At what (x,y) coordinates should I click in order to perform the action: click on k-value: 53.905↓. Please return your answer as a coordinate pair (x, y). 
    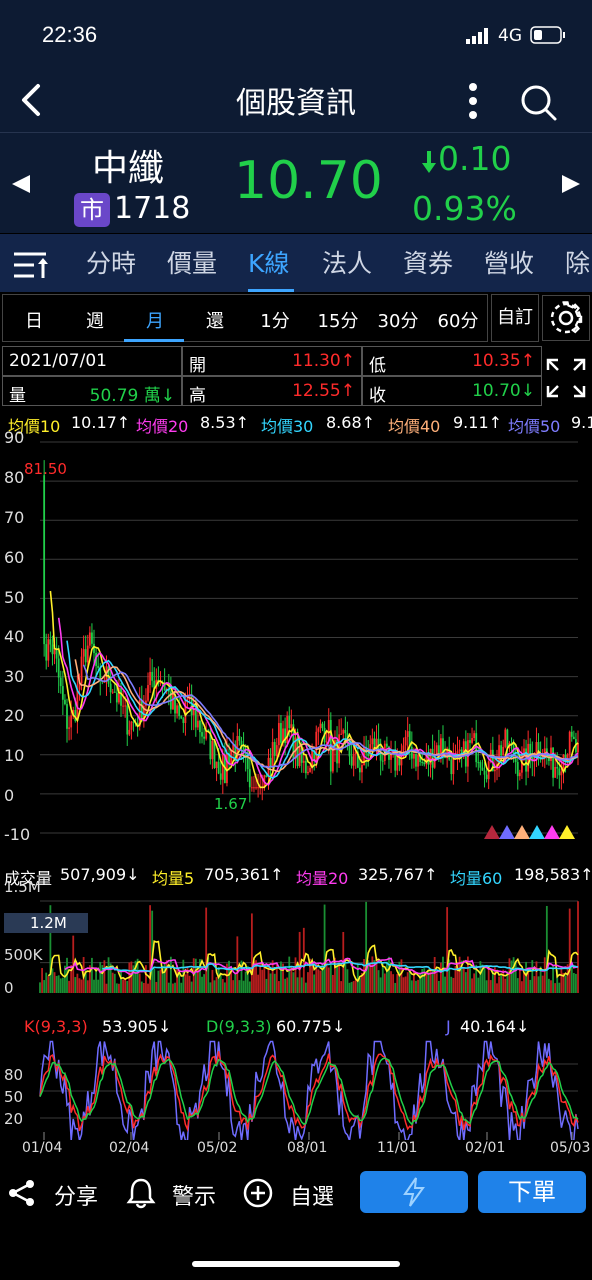
    Looking at the image, I should click on (137, 1026).